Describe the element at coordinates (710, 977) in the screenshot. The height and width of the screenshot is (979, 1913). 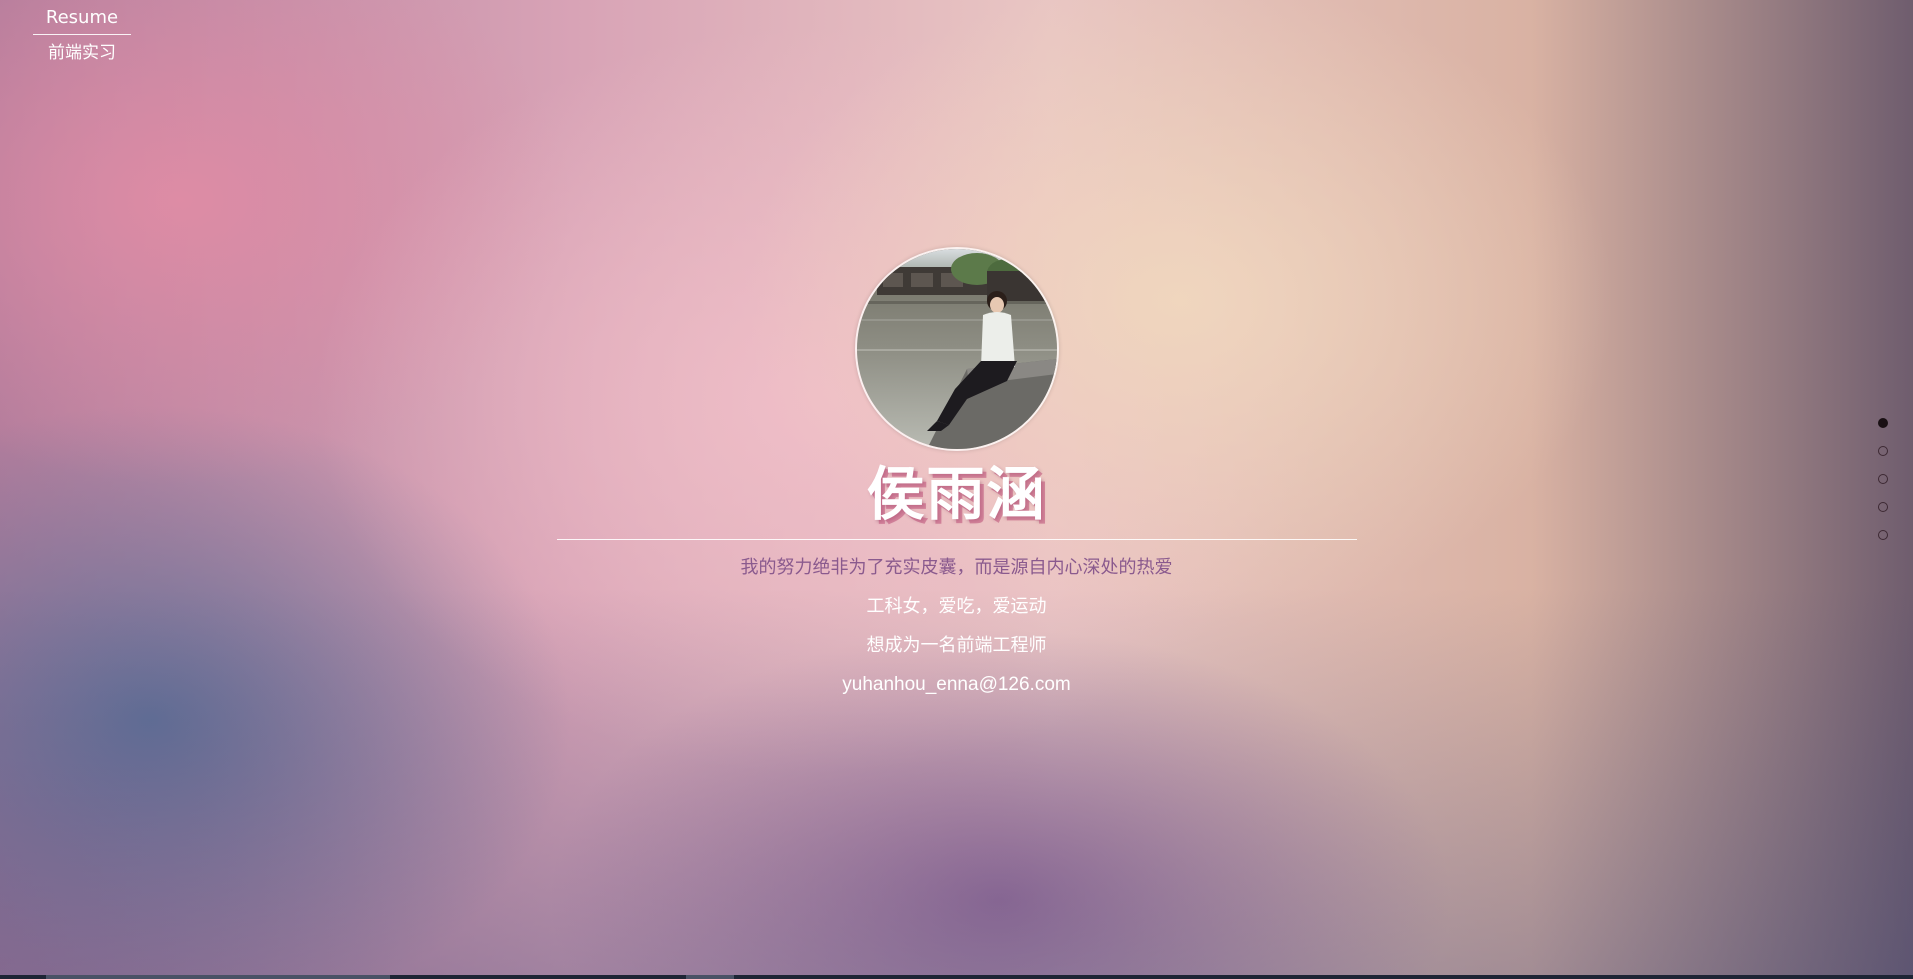
I see `scrollbar-thumb-secondary` at that location.